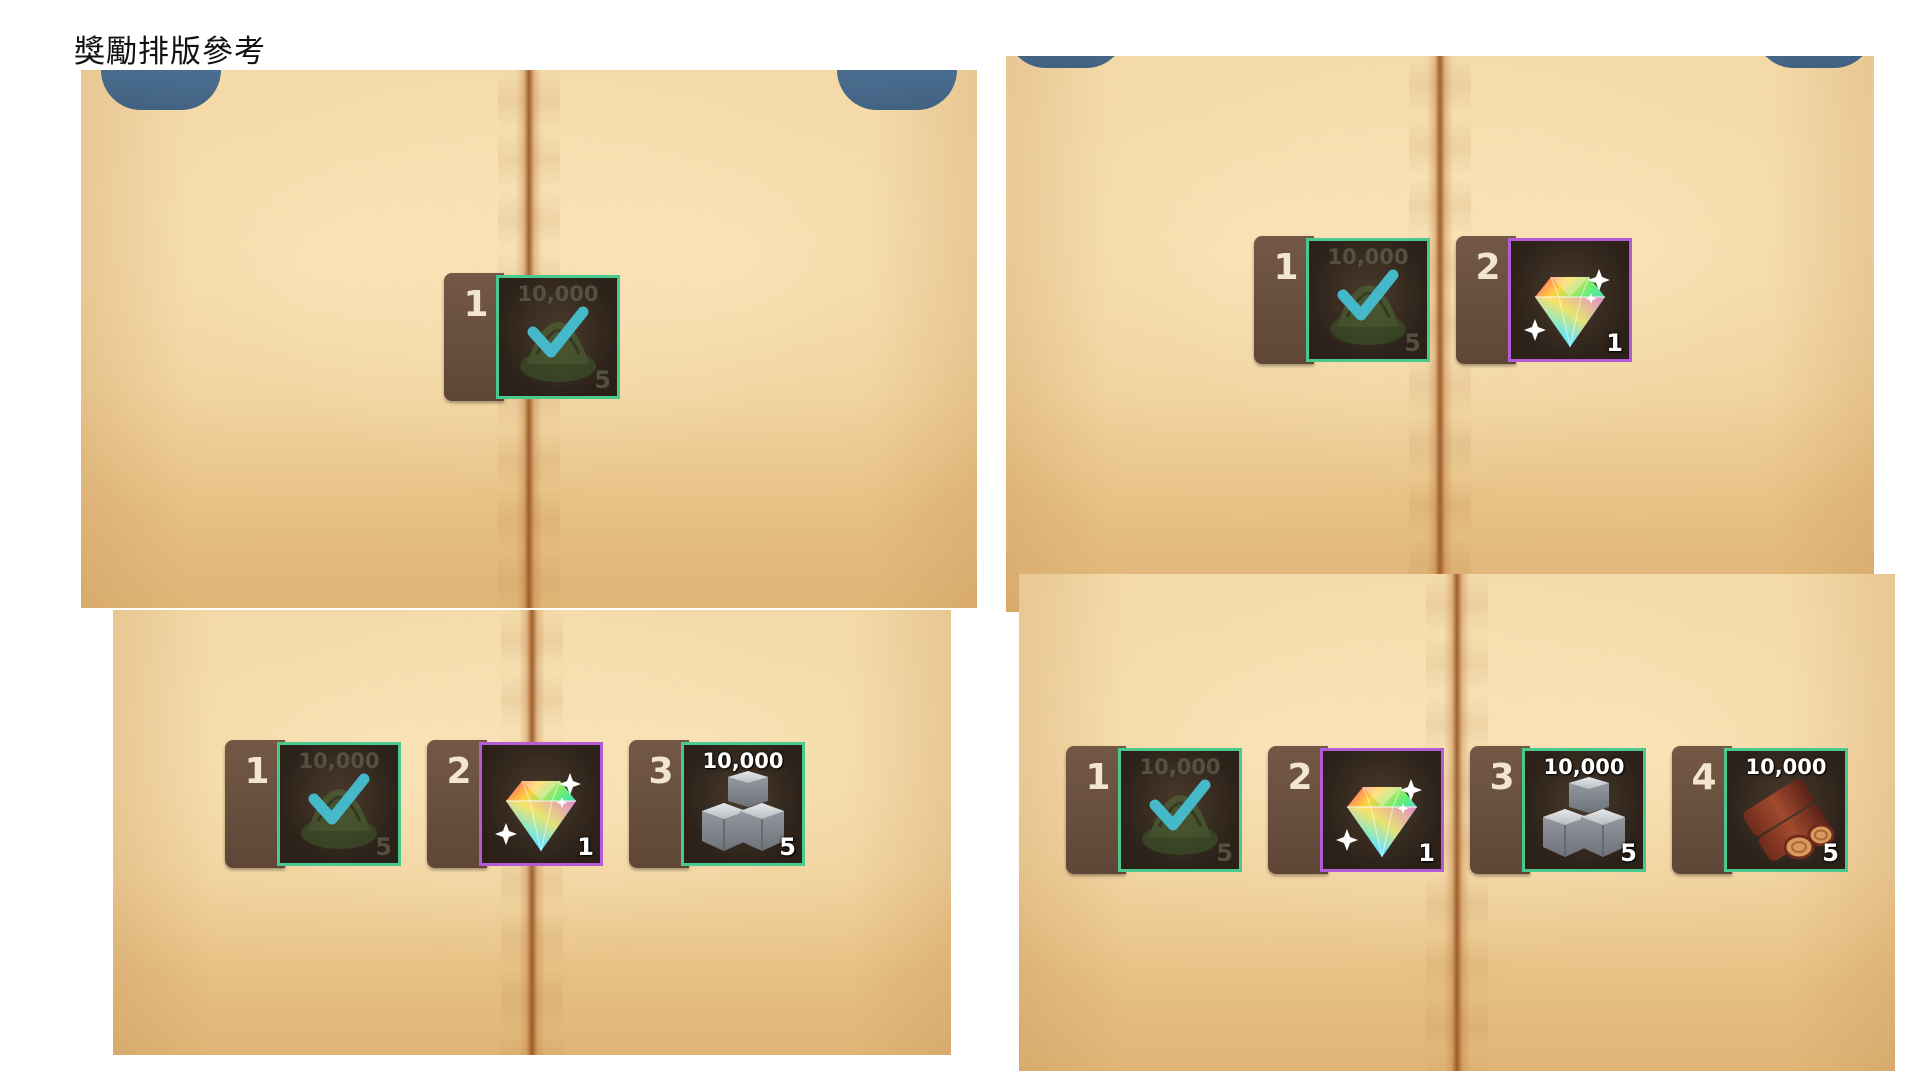 The image size is (1920, 1080). I want to click on reward-card: 4 10,000 5, so click(1761, 810).